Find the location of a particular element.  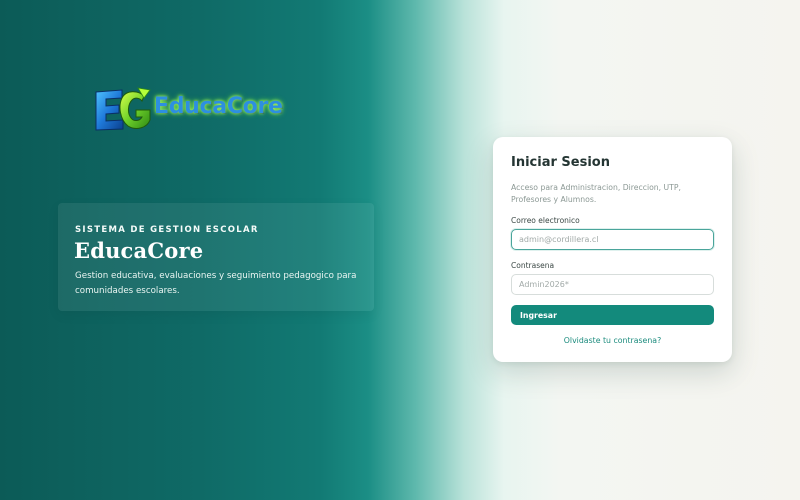

forgot-password-link: Olvidaste tu contrasena? is located at coordinates (612, 340).